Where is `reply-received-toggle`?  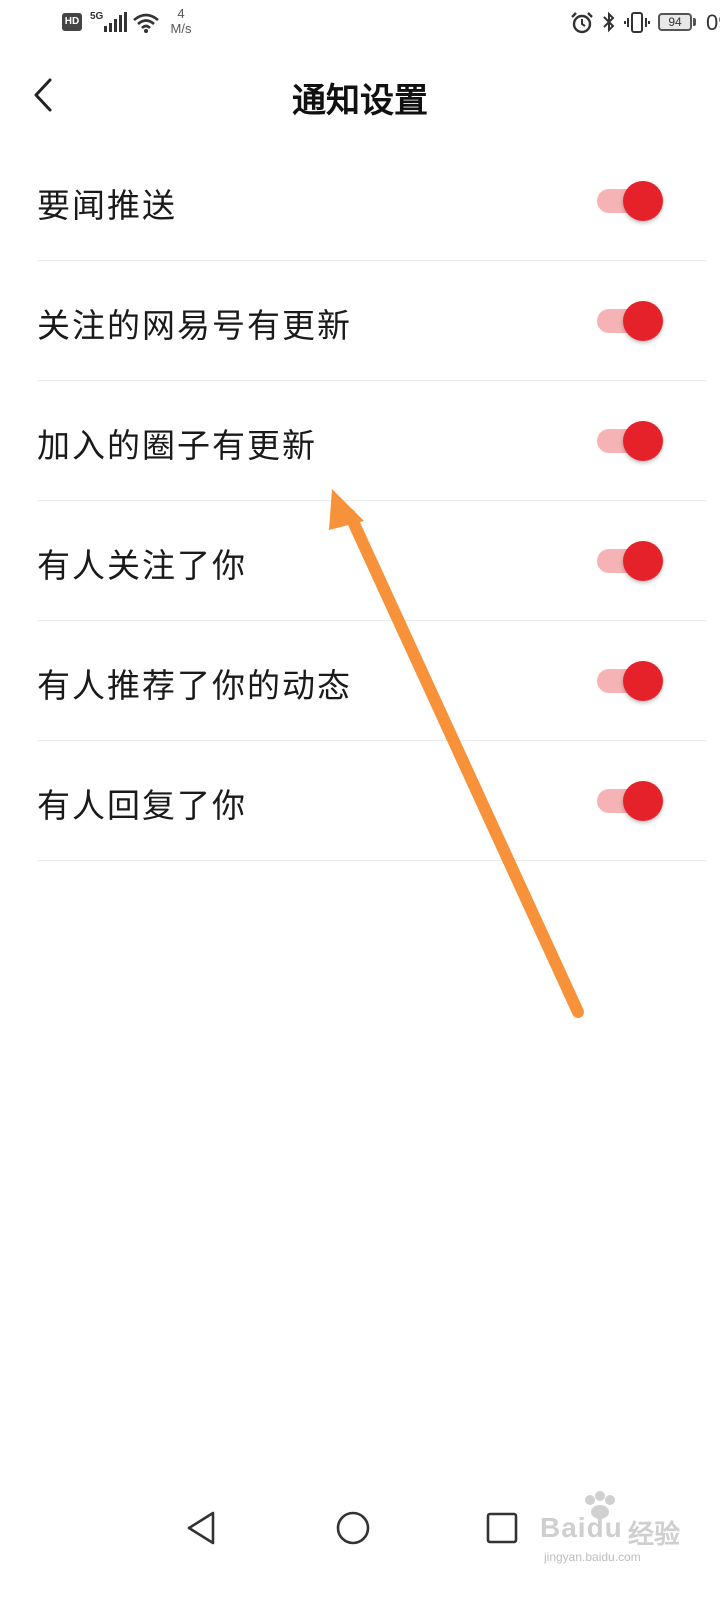 reply-received-toggle is located at coordinates (631, 801).